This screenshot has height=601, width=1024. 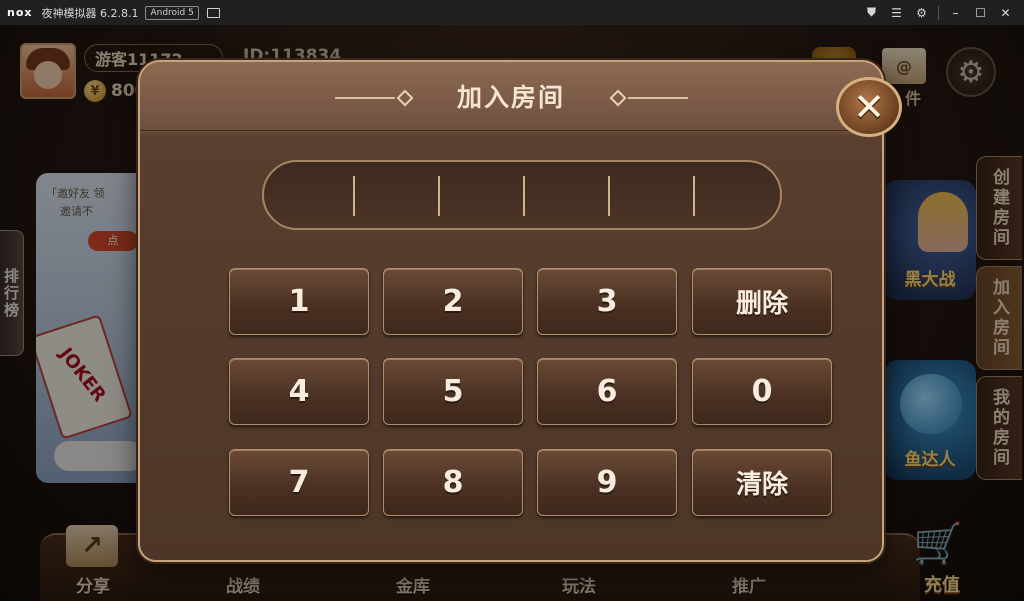 I want to click on android-version-badge: Android 5, so click(x=172, y=12).